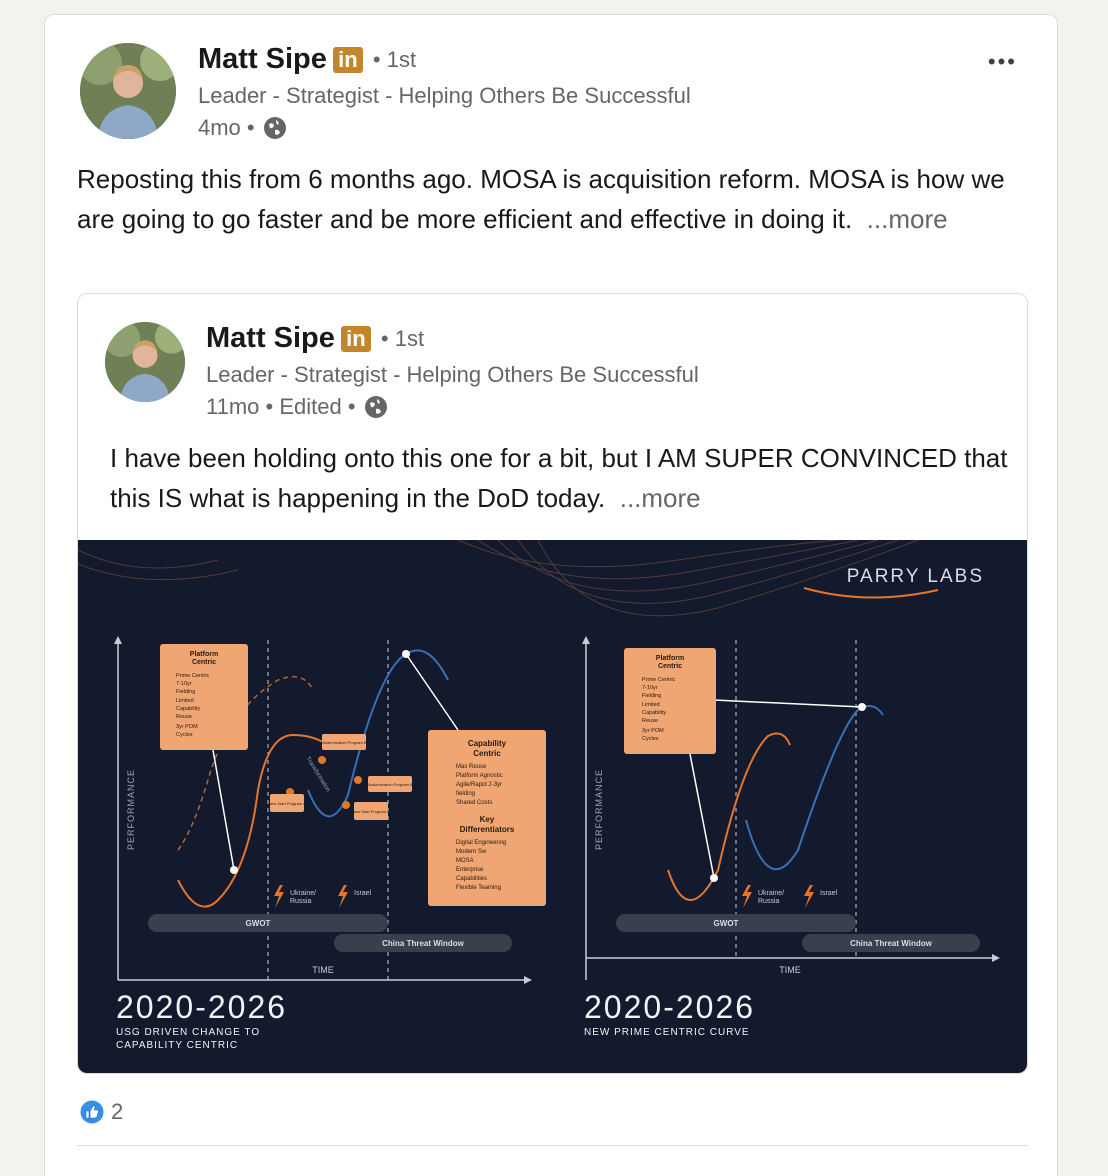 Image resolution: width=1108 pixels, height=1176 pixels. What do you see at coordinates (670, 658) in the screenshot?
I see `box-title: Platform` at bounding box center [670, 658].